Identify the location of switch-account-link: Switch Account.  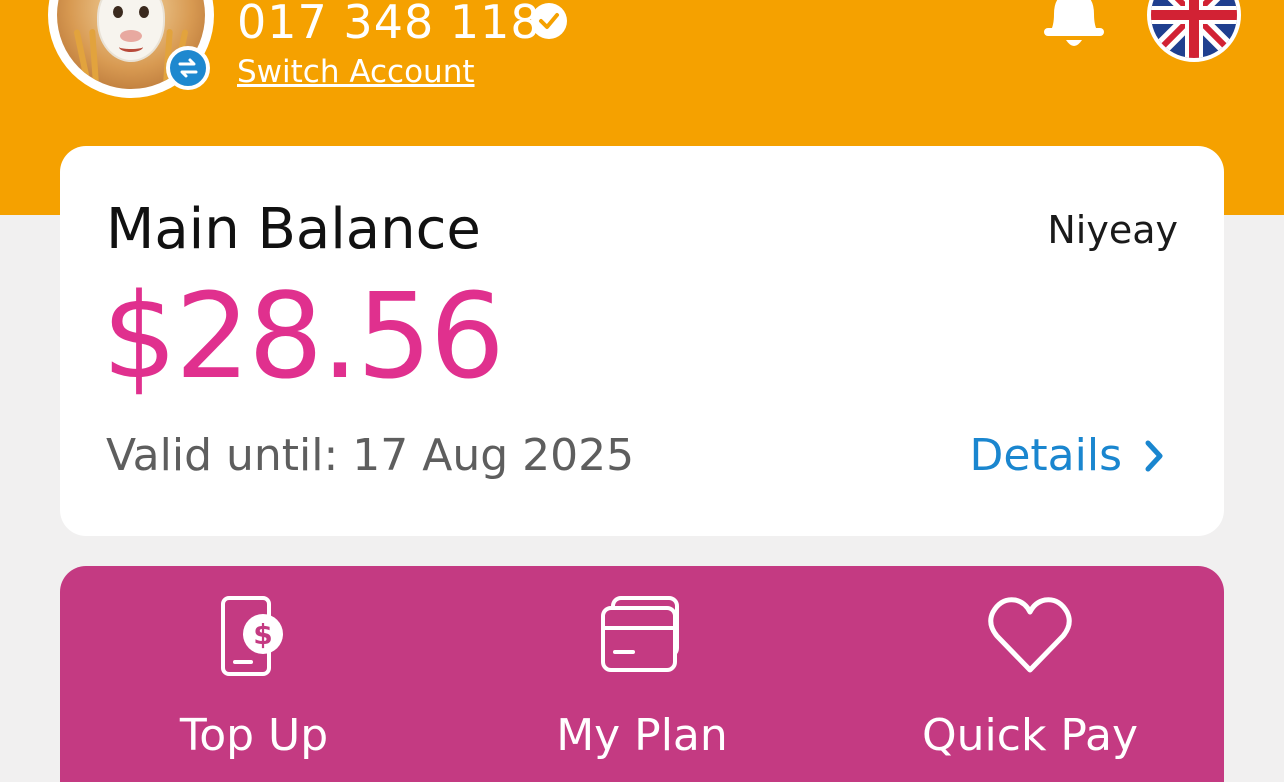
(356, 72).